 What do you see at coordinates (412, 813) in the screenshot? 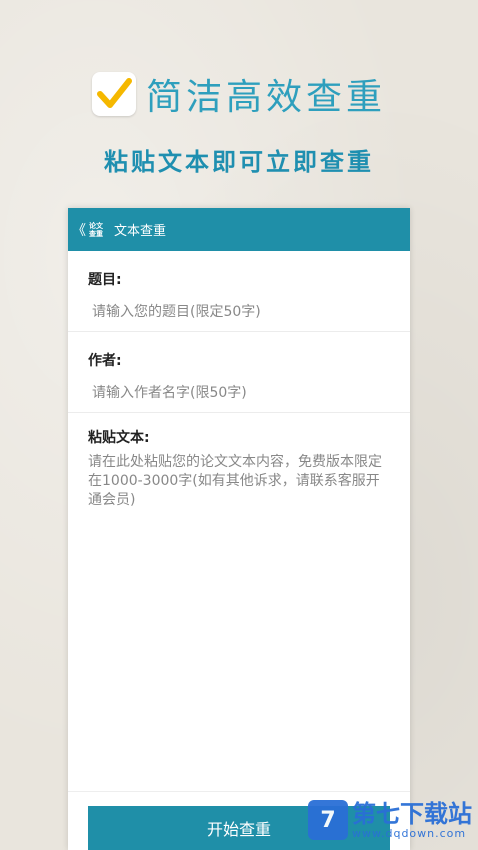
I see `watermark-title: 第七下载站` at bounding box center [412, 813].